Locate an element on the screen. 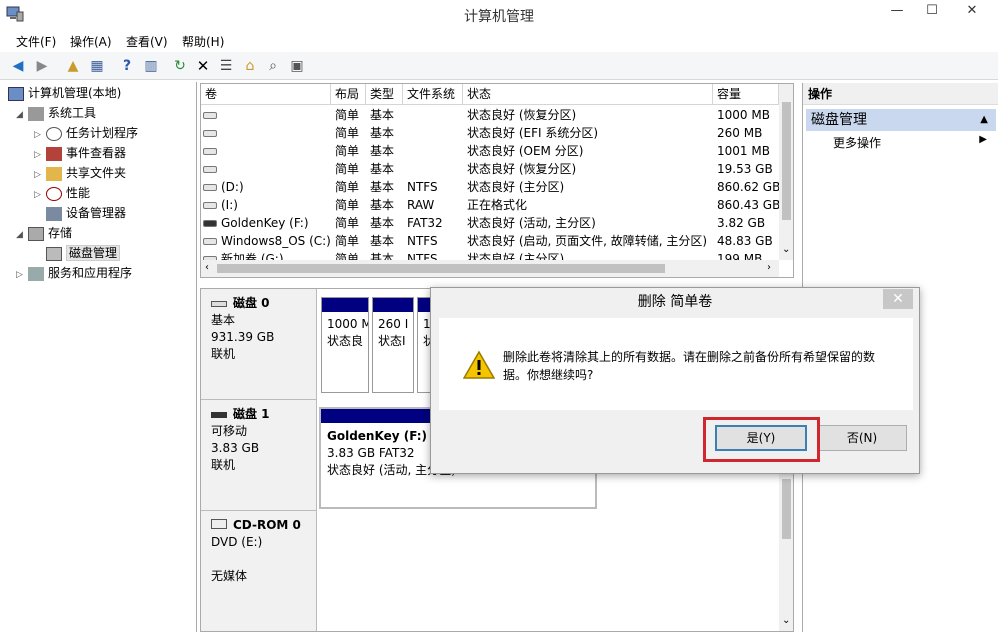 This screenshot has width=998, height=632. collapse-up-icon: ▲ is located at coordinates (984, 120).